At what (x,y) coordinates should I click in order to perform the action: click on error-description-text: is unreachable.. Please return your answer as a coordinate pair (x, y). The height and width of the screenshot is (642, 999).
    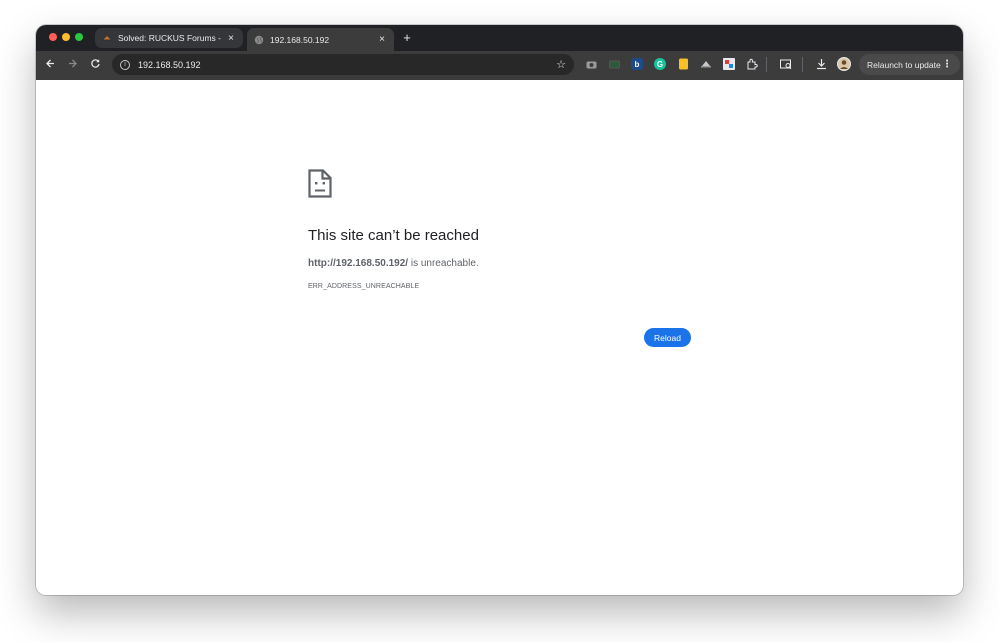
    Looking at the image, I should click on (443, 263).